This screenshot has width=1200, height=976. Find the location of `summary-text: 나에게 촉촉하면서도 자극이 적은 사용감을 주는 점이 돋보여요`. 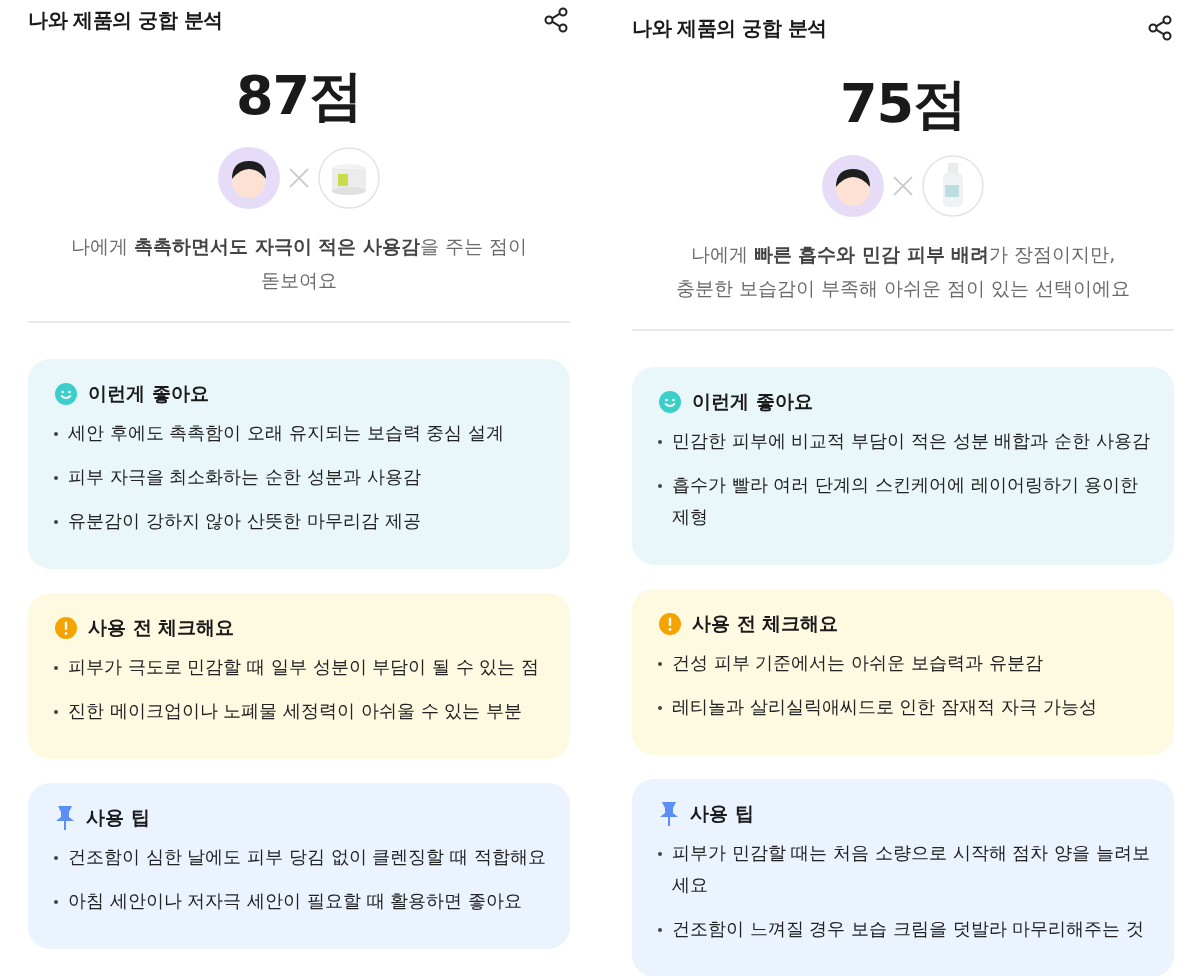

summary-text: 나에게 촉촉하면서도 자극이 적은 사용감을 주는 점이 돋보여요 is located at coordinates (299, 263).